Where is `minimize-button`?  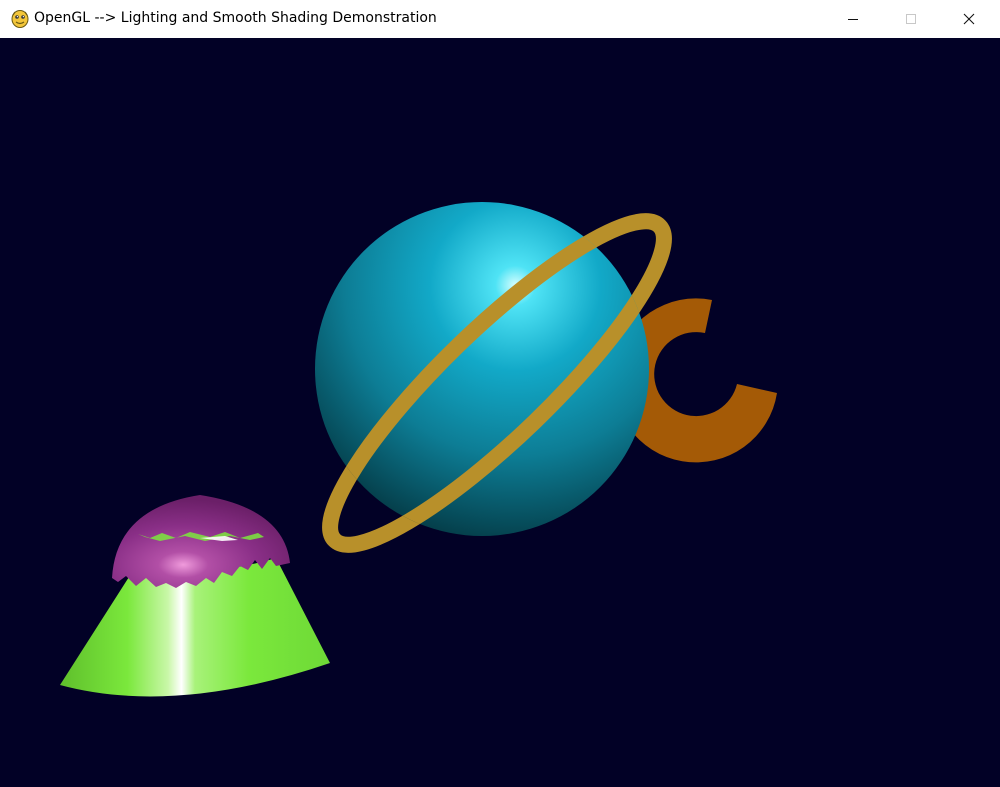 minimize-button is located at coordinates (853, 19).